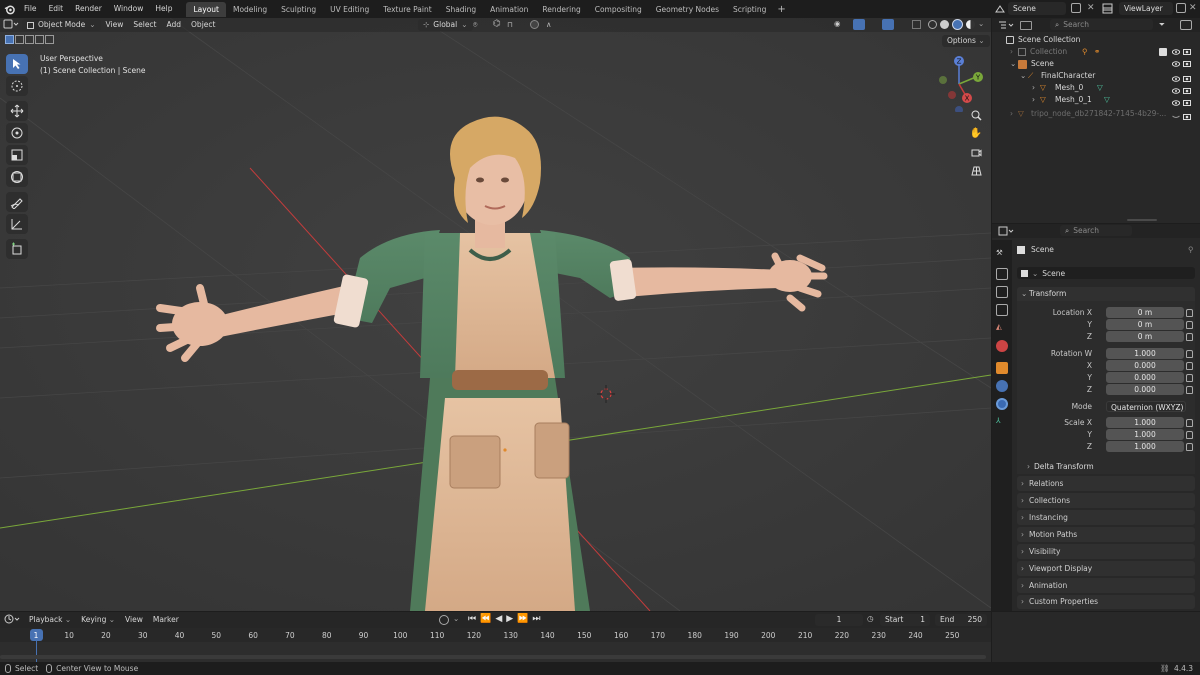  I want to click on new-scene-icon, so click(1076, 8).